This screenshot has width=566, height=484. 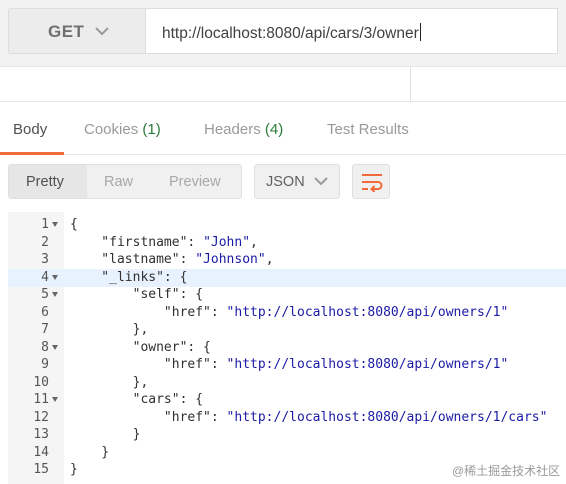 I want to click on tab-body-label: Body, so click(x=30, y=129).